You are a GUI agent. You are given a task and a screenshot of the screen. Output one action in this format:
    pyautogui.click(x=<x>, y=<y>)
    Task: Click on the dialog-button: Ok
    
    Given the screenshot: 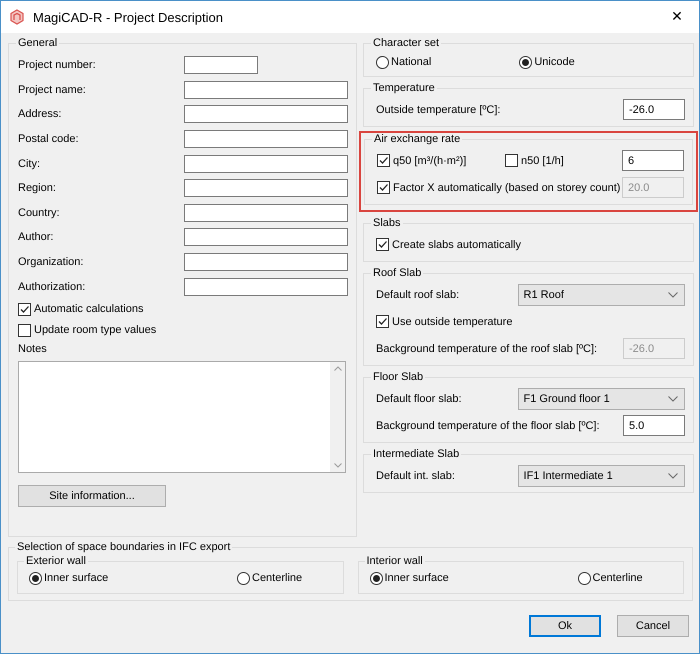 What is the action you would take?
    pyautogui.click(x=565, y=626)
    